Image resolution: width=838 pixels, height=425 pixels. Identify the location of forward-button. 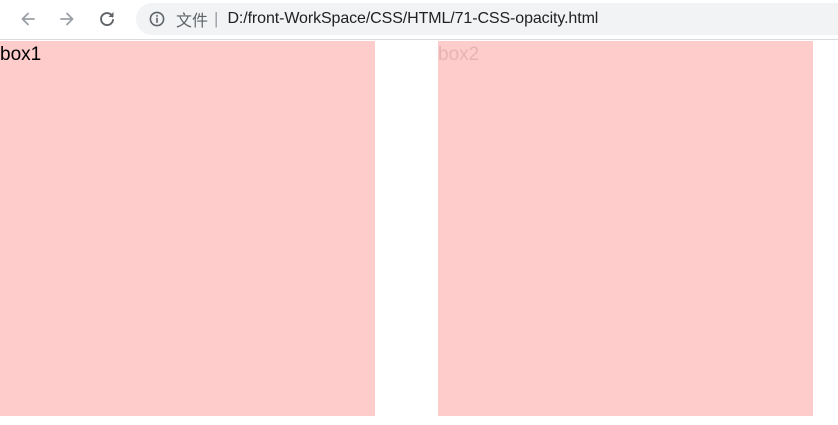
(67, 19).